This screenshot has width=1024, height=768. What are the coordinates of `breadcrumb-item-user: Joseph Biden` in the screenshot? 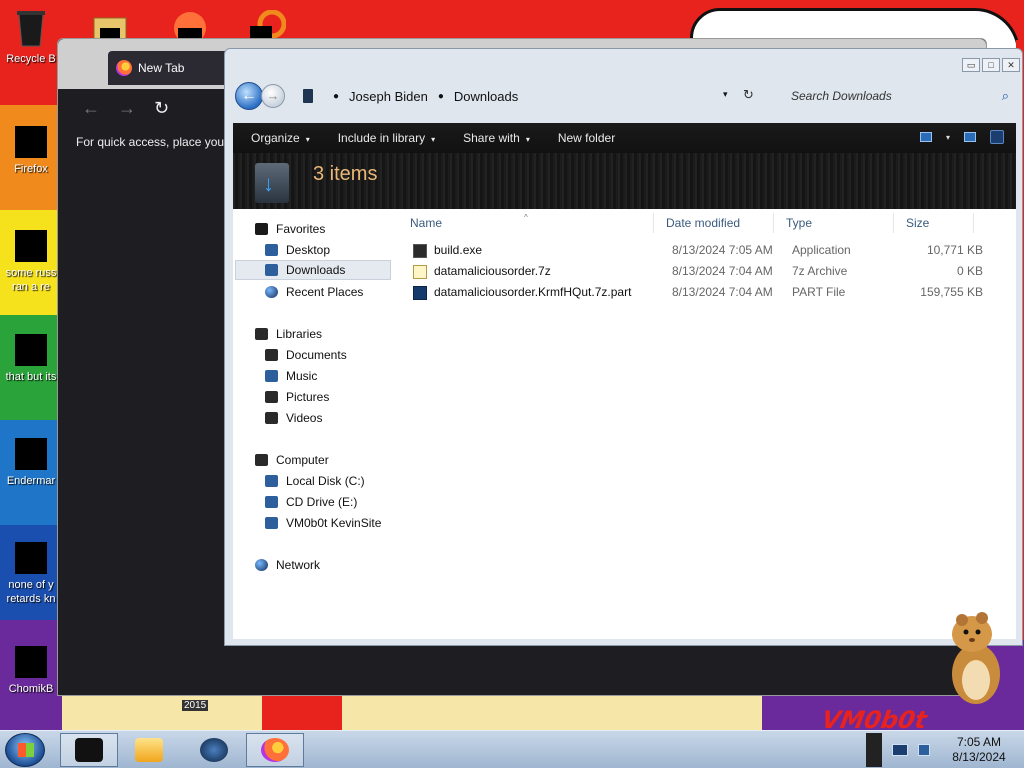 It's located at (388, 96).